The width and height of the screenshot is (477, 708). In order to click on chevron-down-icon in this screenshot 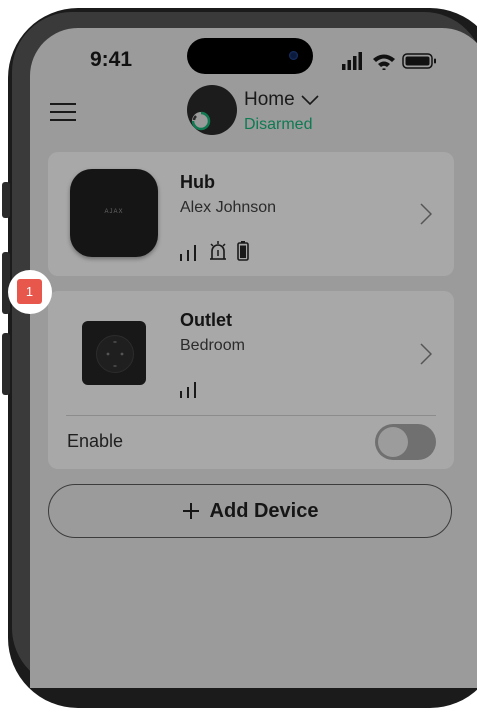, I will do `click(310, 100)`.